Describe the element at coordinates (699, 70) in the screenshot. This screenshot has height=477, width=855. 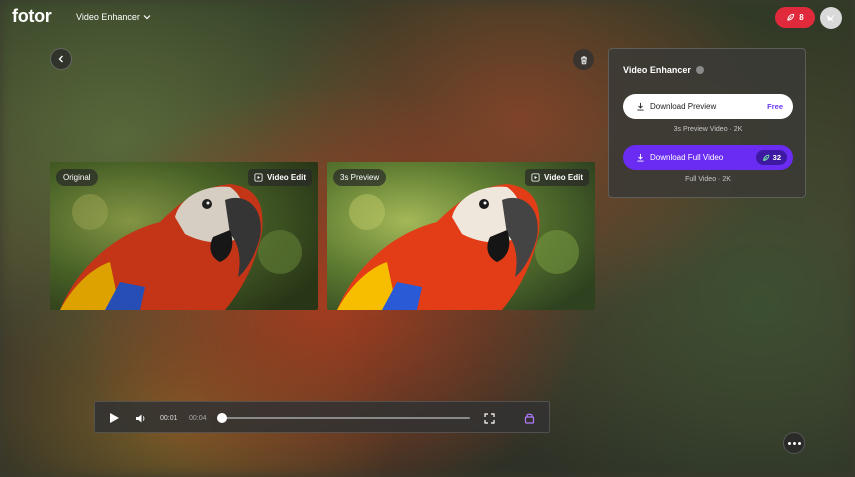
I see `info-icon` at that location.